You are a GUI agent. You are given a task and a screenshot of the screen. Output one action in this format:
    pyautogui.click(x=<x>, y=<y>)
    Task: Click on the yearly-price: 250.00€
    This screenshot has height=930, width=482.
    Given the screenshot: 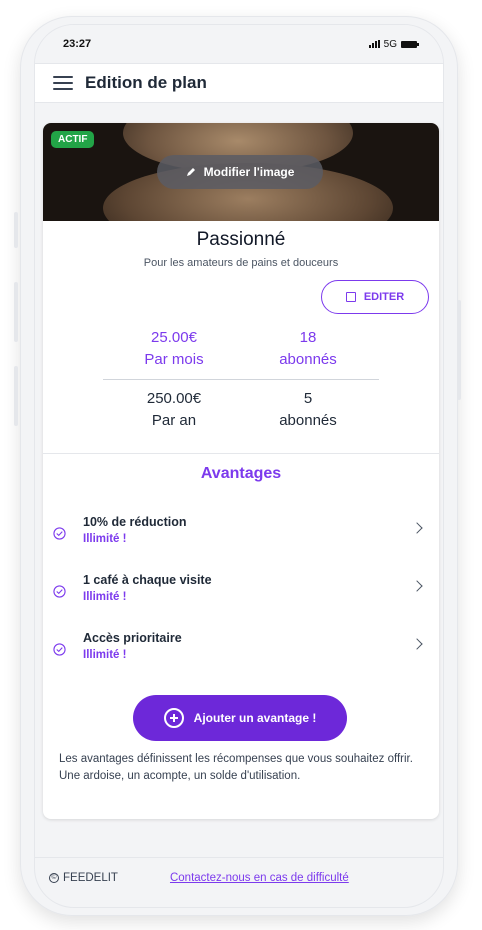 What is the action you would take?
    pyautogui.click(x=174, y=398)
    